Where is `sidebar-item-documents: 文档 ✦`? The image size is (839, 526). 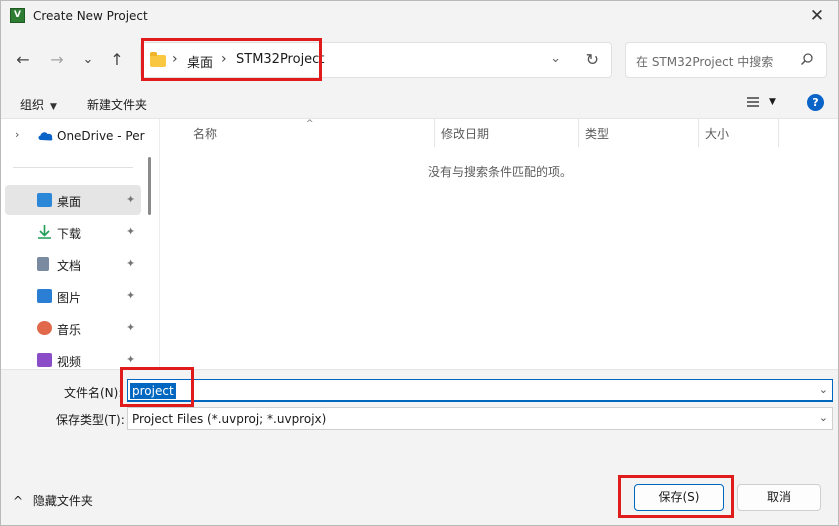 sidebar-item-documents: 文档 ✦ is located at coordinates (73, 264).